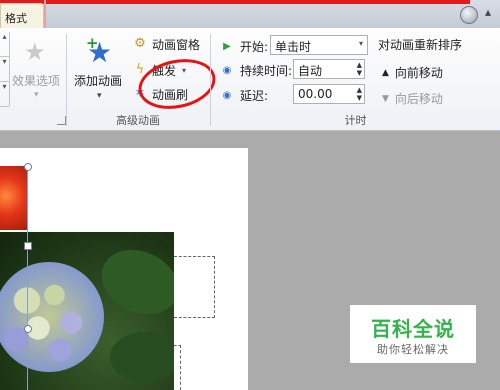 The height and width of the screenshot is (390, 500). Describe the element at coordinates (16, 18) in the screenshot. I see `tab-format-label: 格式` at that location.